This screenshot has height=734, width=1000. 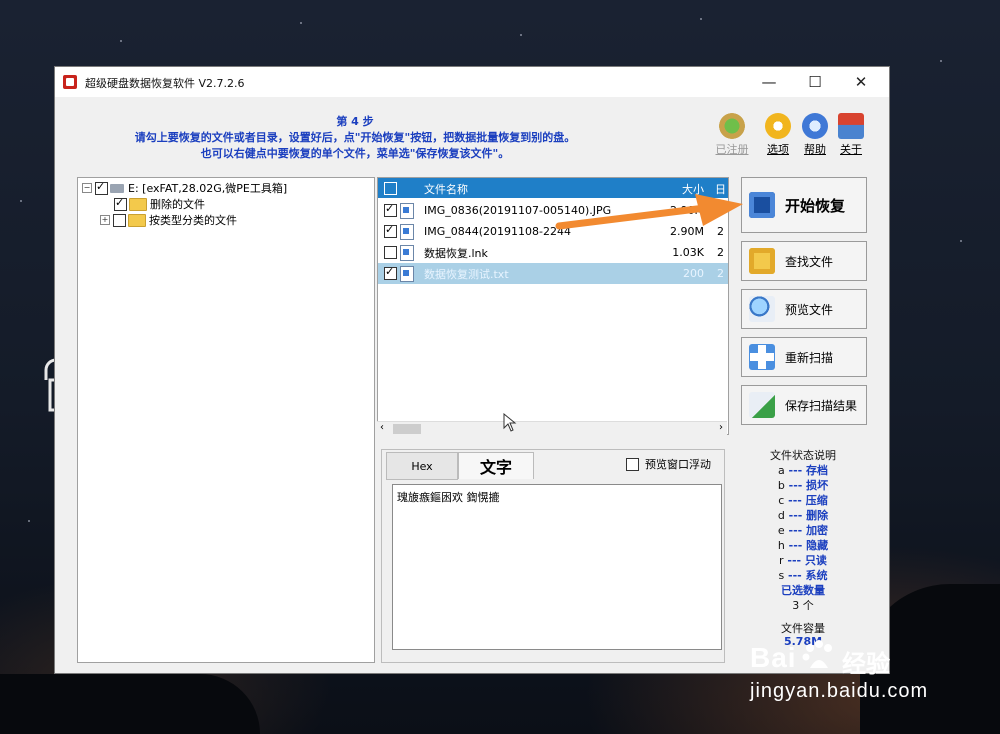 I want to click on registered-button: 已注册, so click(x=732, y=135).